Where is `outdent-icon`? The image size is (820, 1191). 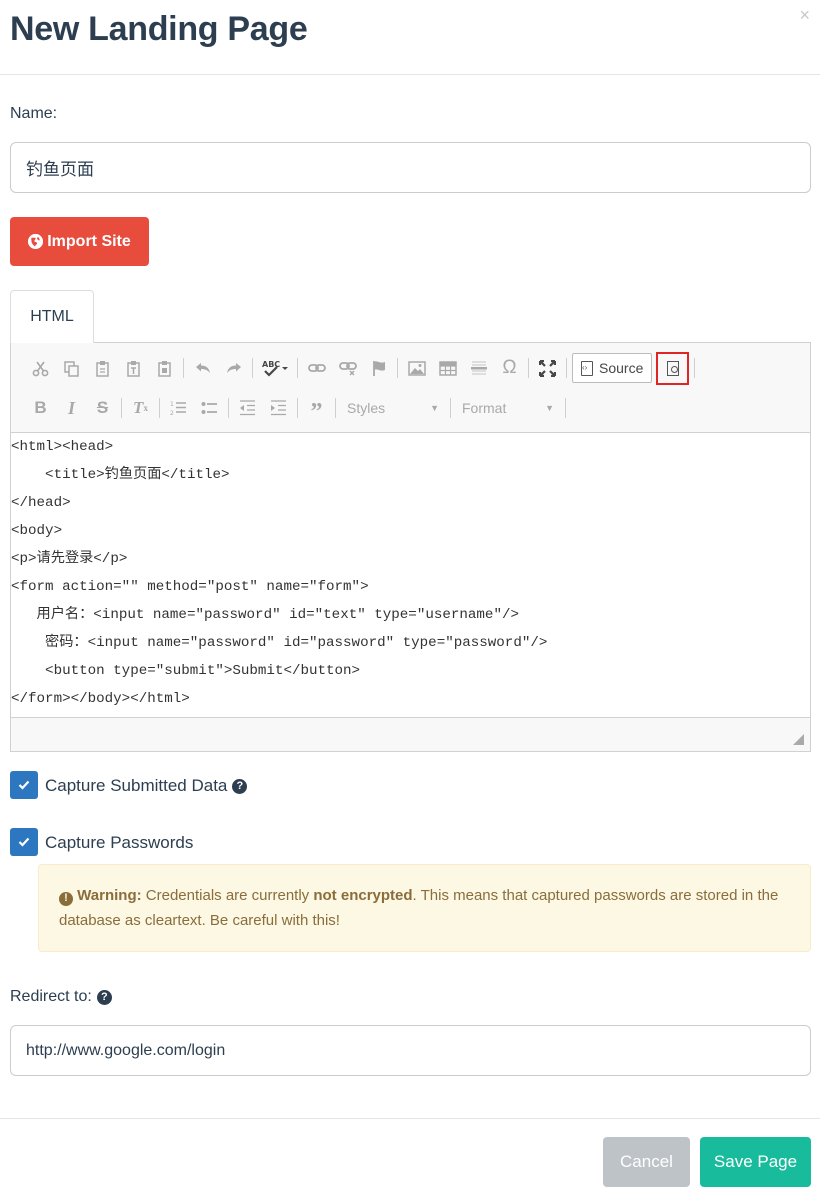
outdent-icon is located at coordinates (247, 408).